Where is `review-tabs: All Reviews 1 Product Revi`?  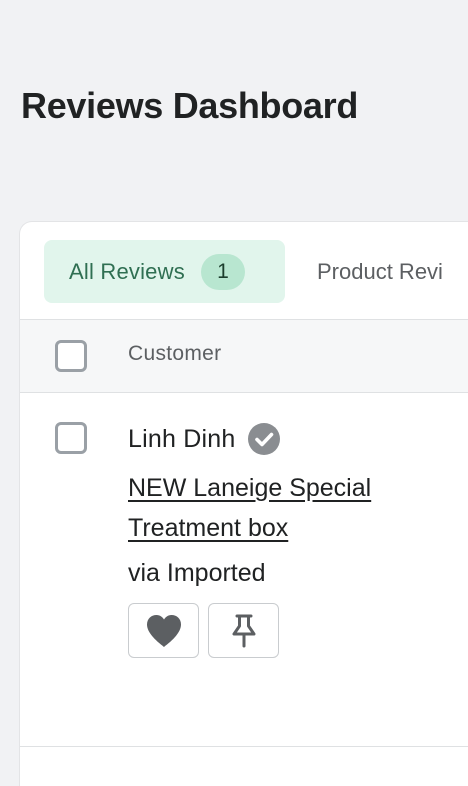
review-tabs: All Reviews 1 Product Revi is located at coordinates (244, 270).